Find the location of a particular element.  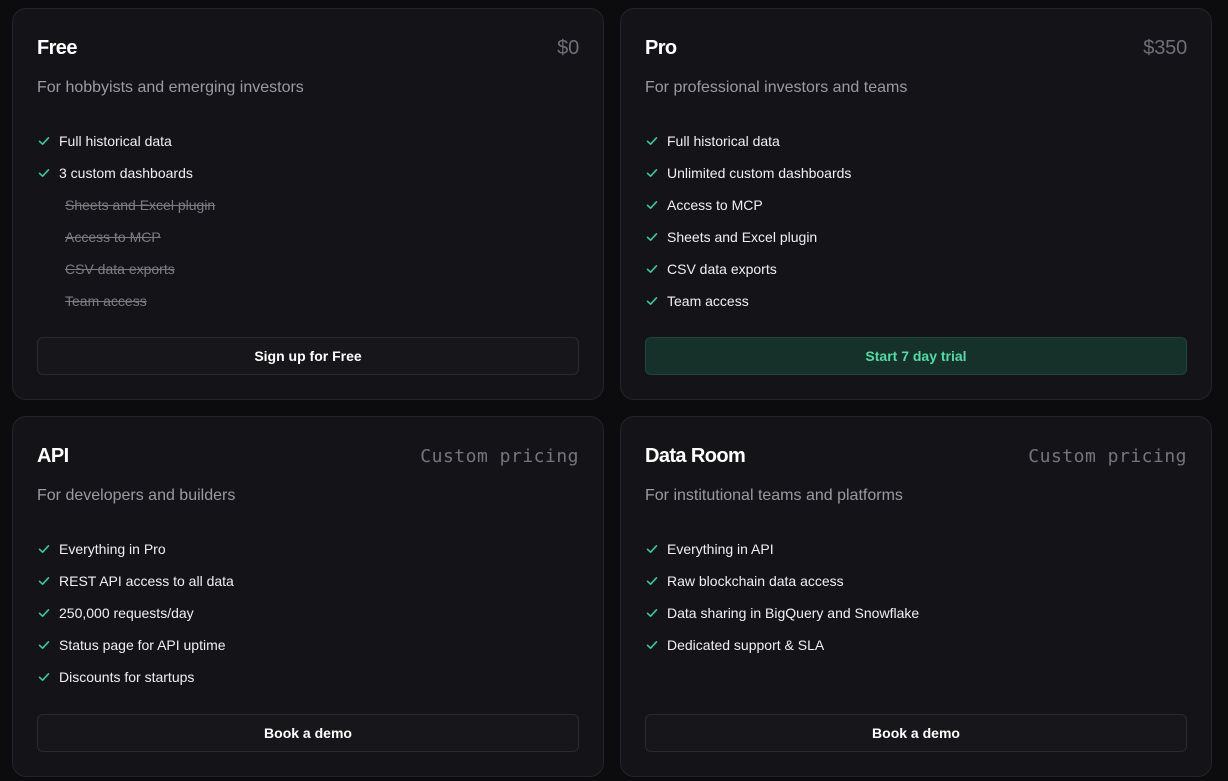

feature-label: 250,000 requests/day is located at coordinates (126, 613).